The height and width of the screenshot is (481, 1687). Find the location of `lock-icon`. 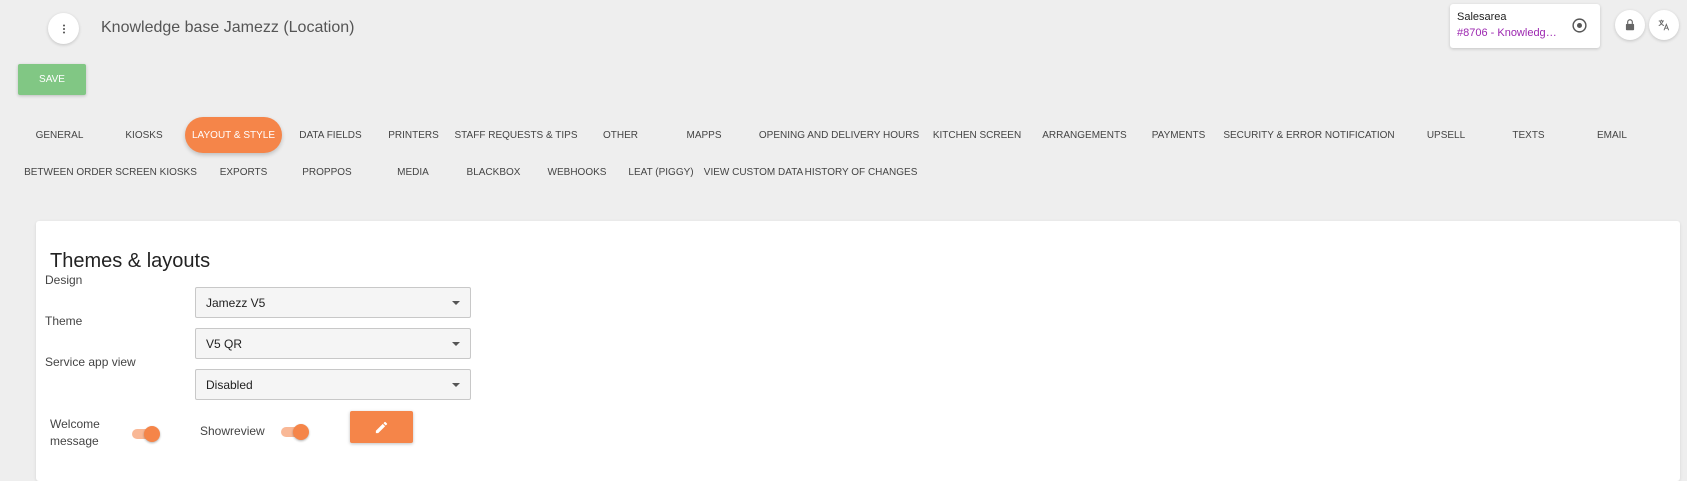

lock-icon is located at coordinates (1630, 25).